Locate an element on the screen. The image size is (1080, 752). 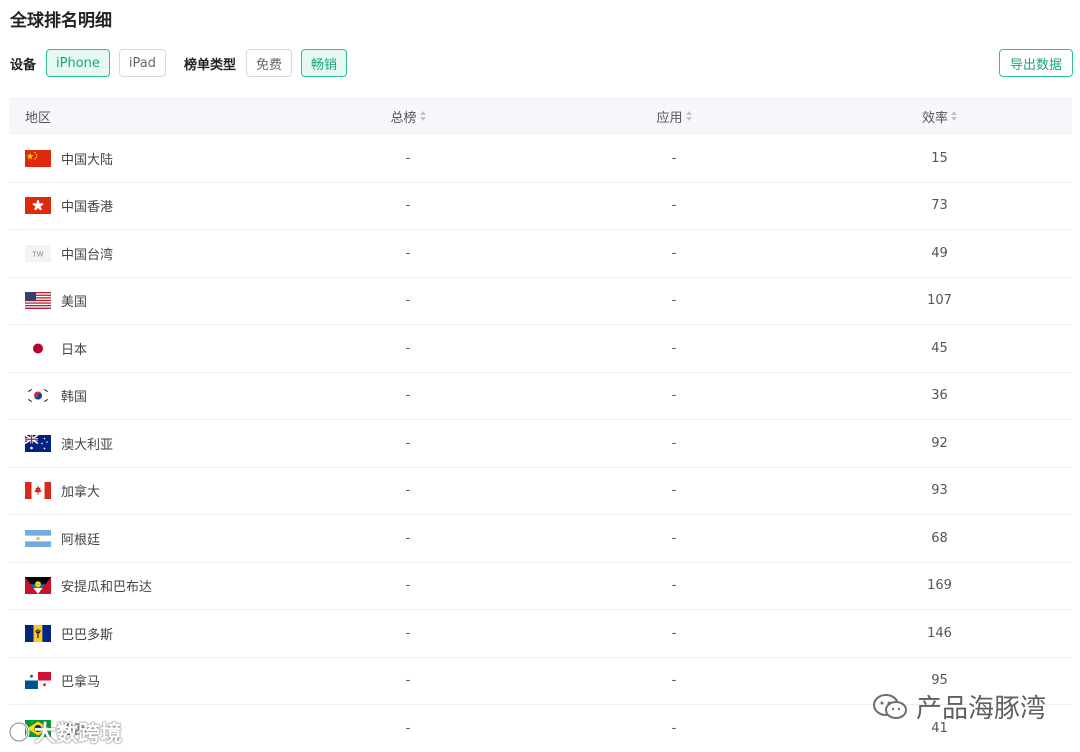
table-row: 日本 - - 45 is located at coordinates (540, 349).